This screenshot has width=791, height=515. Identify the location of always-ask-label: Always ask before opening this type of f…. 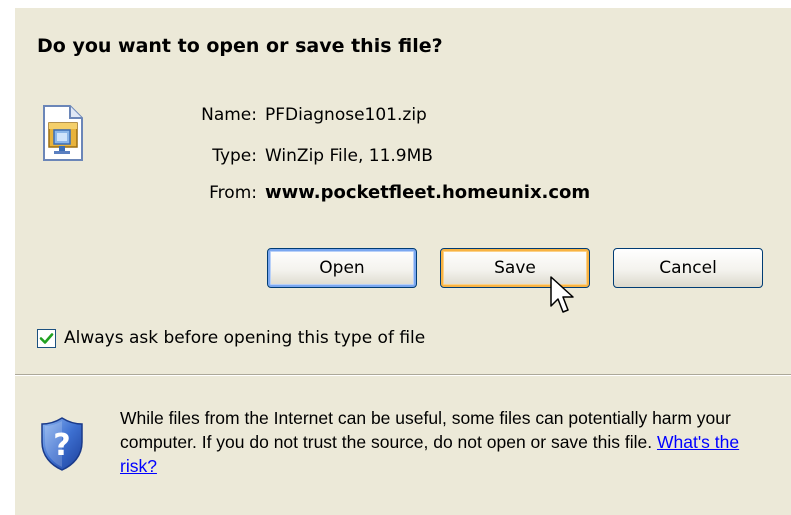
(244, 338).